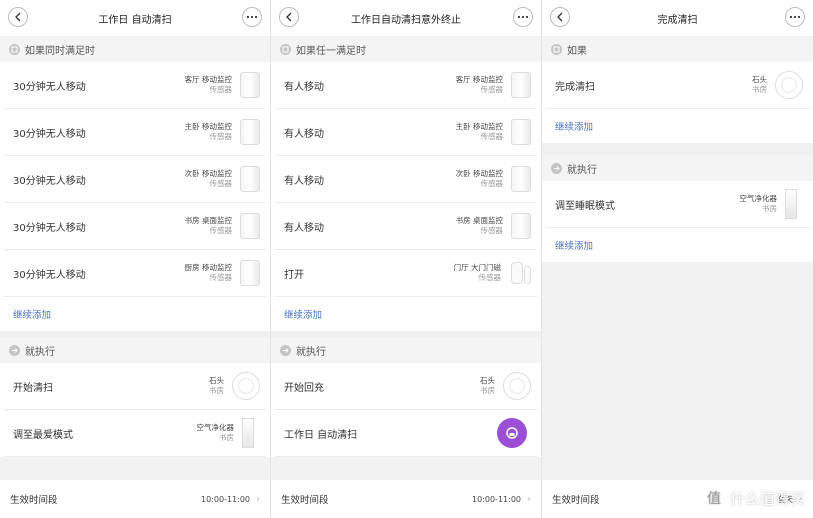  Describe the element at coordinates (208, 173) in the screenshot. I see `device-name: 次卧 移动监控` at that location.